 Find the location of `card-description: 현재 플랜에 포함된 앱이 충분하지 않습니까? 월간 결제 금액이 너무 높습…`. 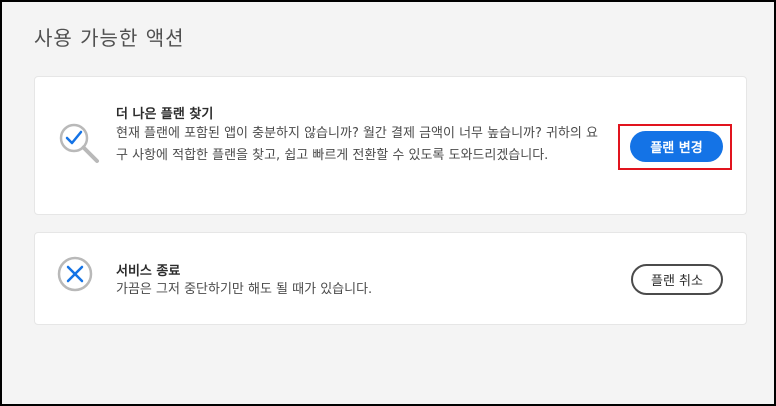

card-description: 현재 플랜에 포함된 앱이 충분하지 않습니까? 월간 결제 금액이 너무 높습… is located at coordinates (357, 144).